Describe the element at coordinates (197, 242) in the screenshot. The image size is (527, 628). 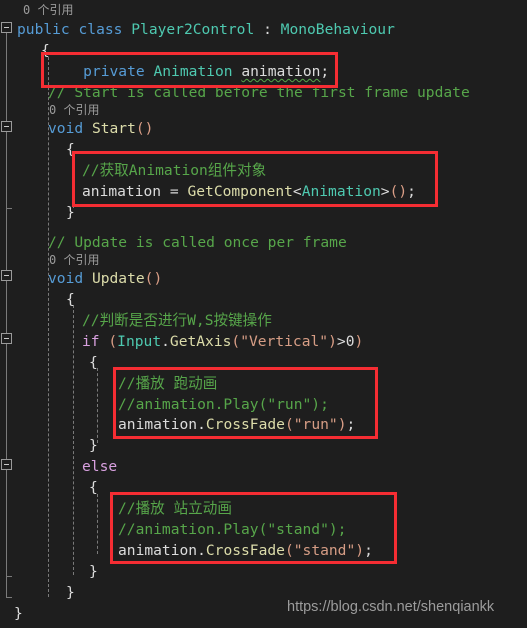
I see `line-comment-update-called: // Update is called once per frame` at that location.